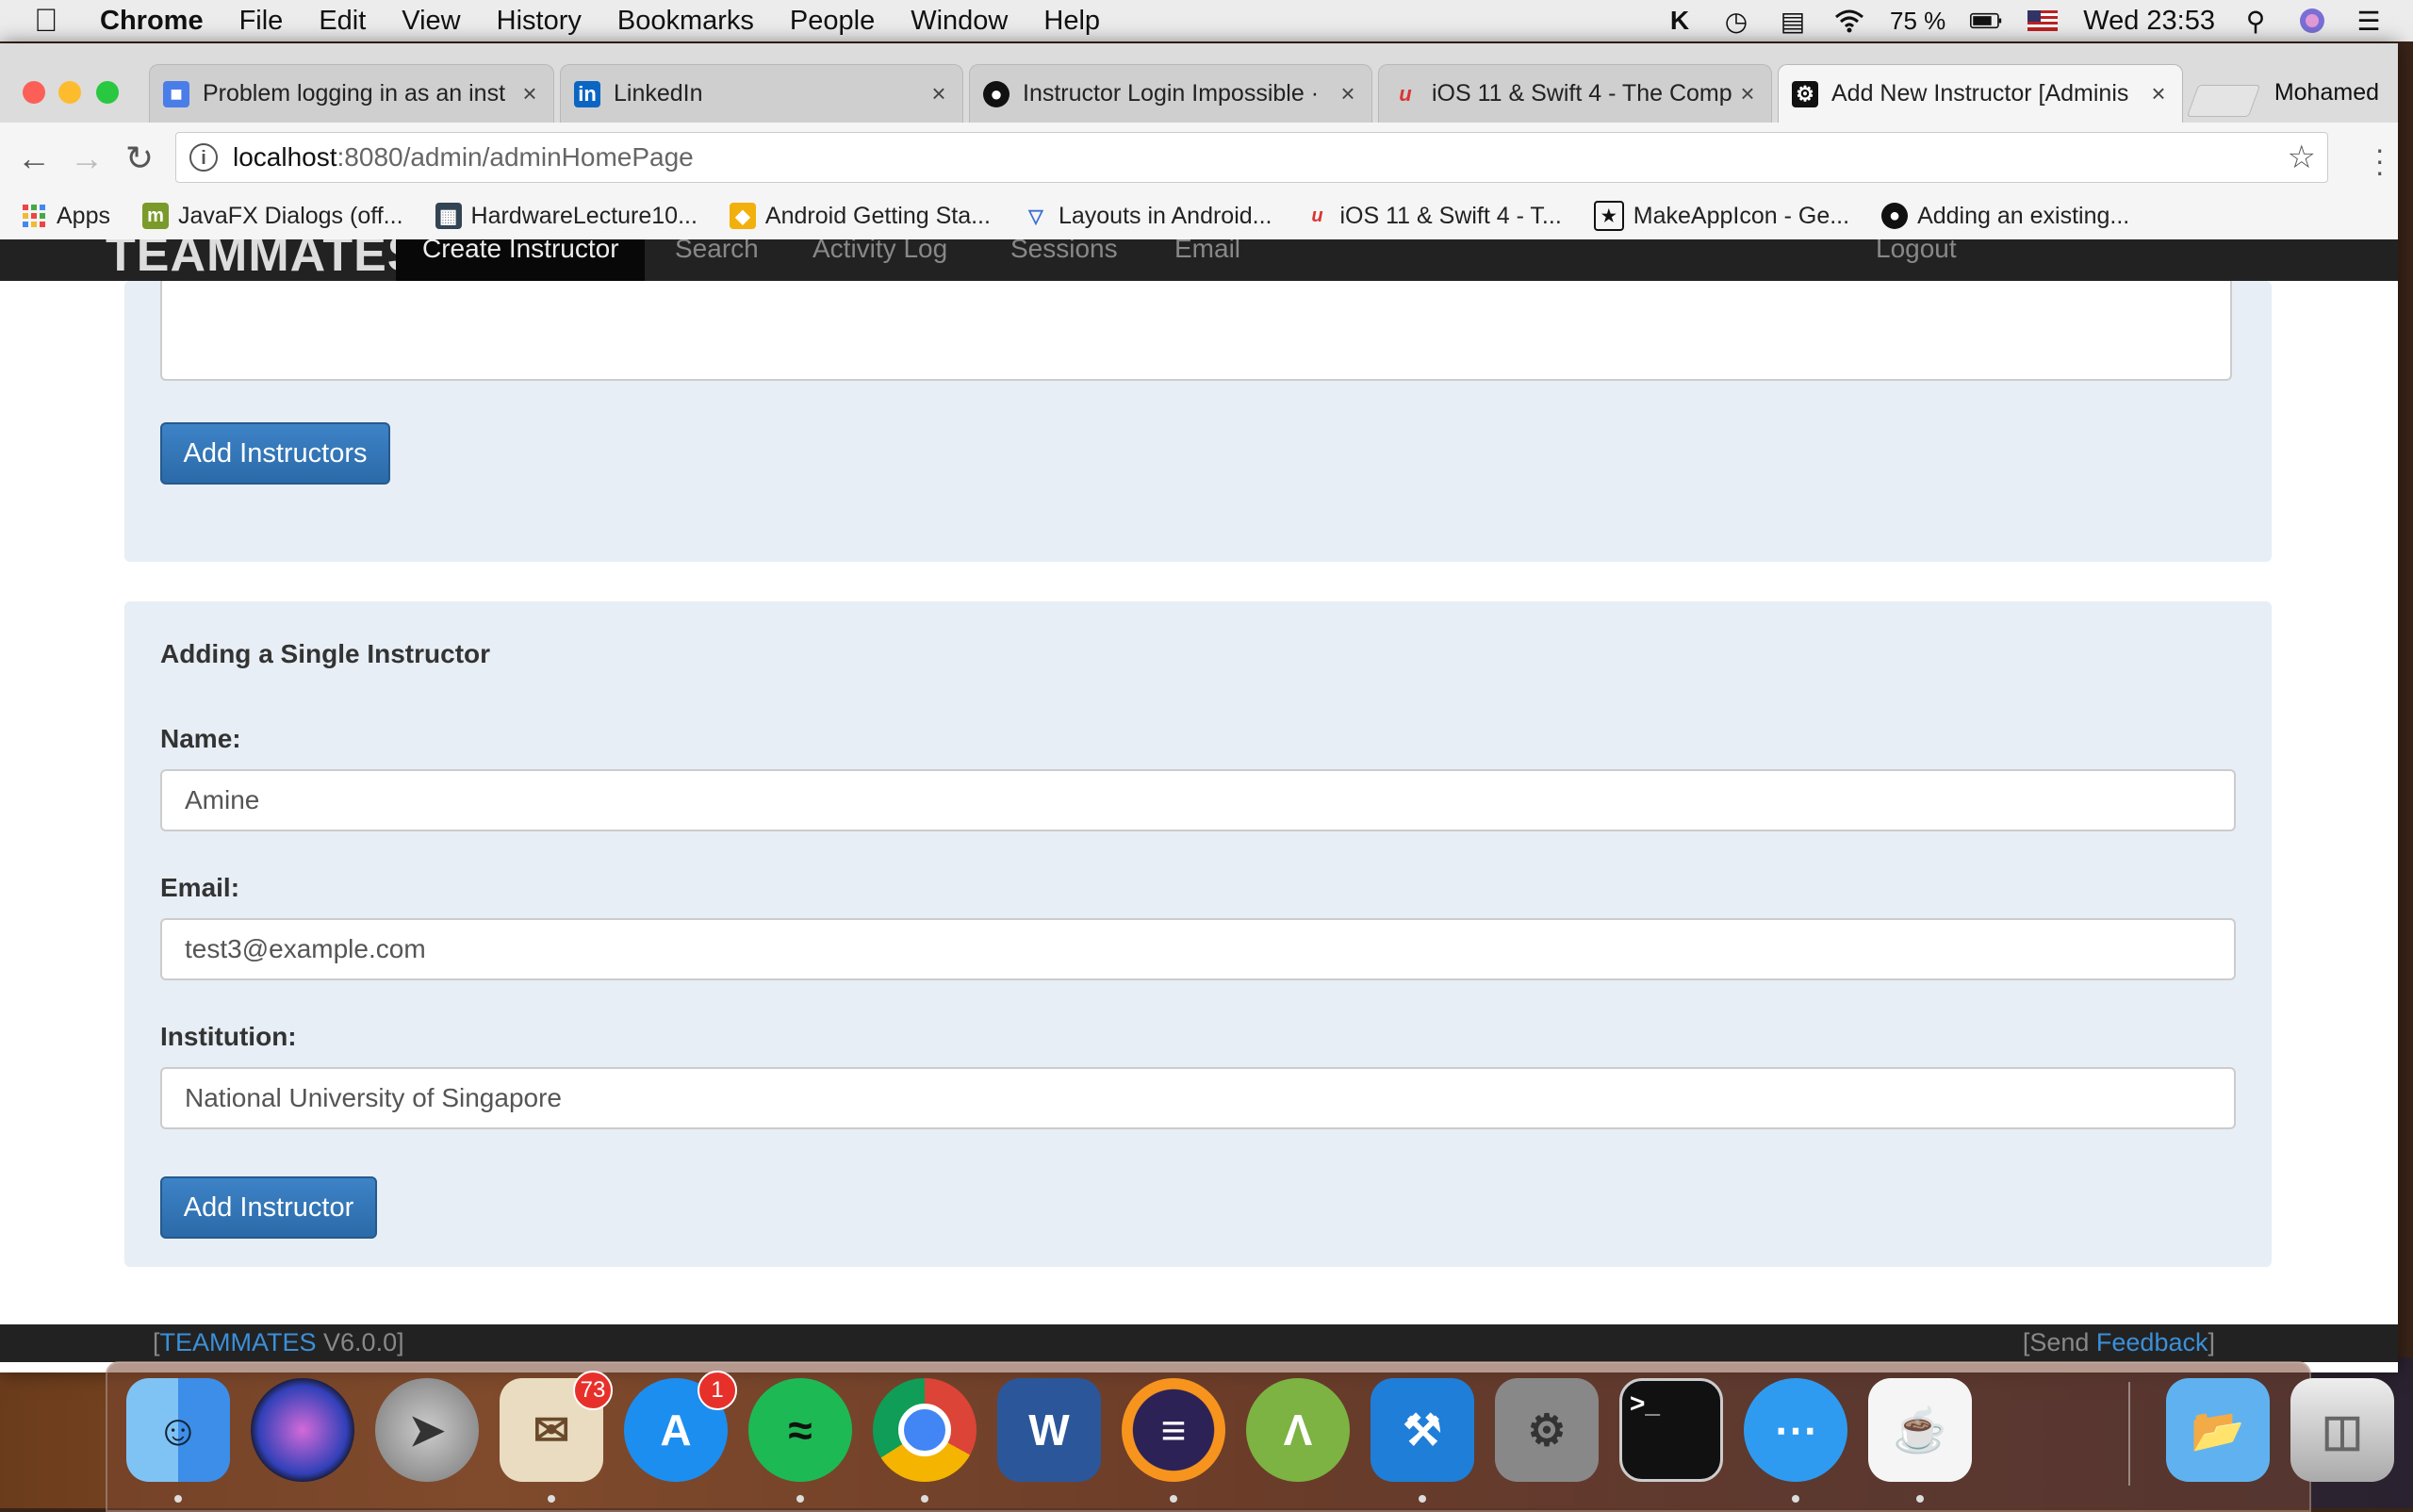 The image size is (2413, 1512). Describe the element at coordinates (1671, 1430) in the screenshot. I see `terminal-icon: >_` at that location.